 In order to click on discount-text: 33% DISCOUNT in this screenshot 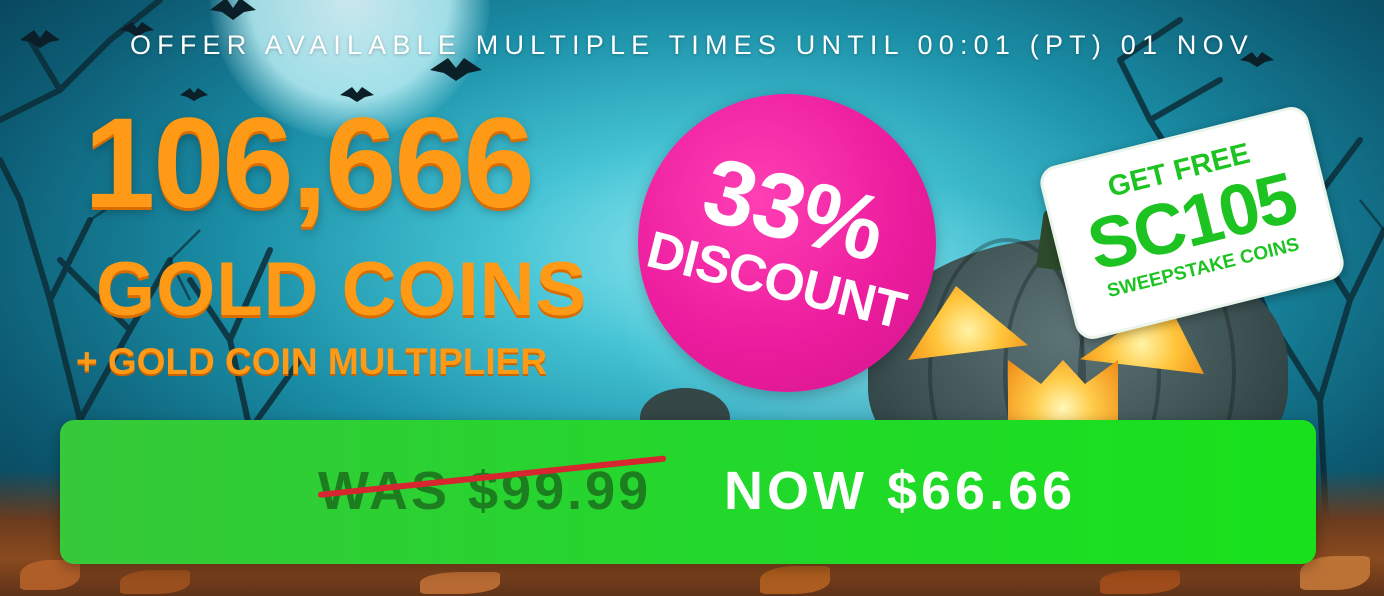, I will do `click(787, 237)`.